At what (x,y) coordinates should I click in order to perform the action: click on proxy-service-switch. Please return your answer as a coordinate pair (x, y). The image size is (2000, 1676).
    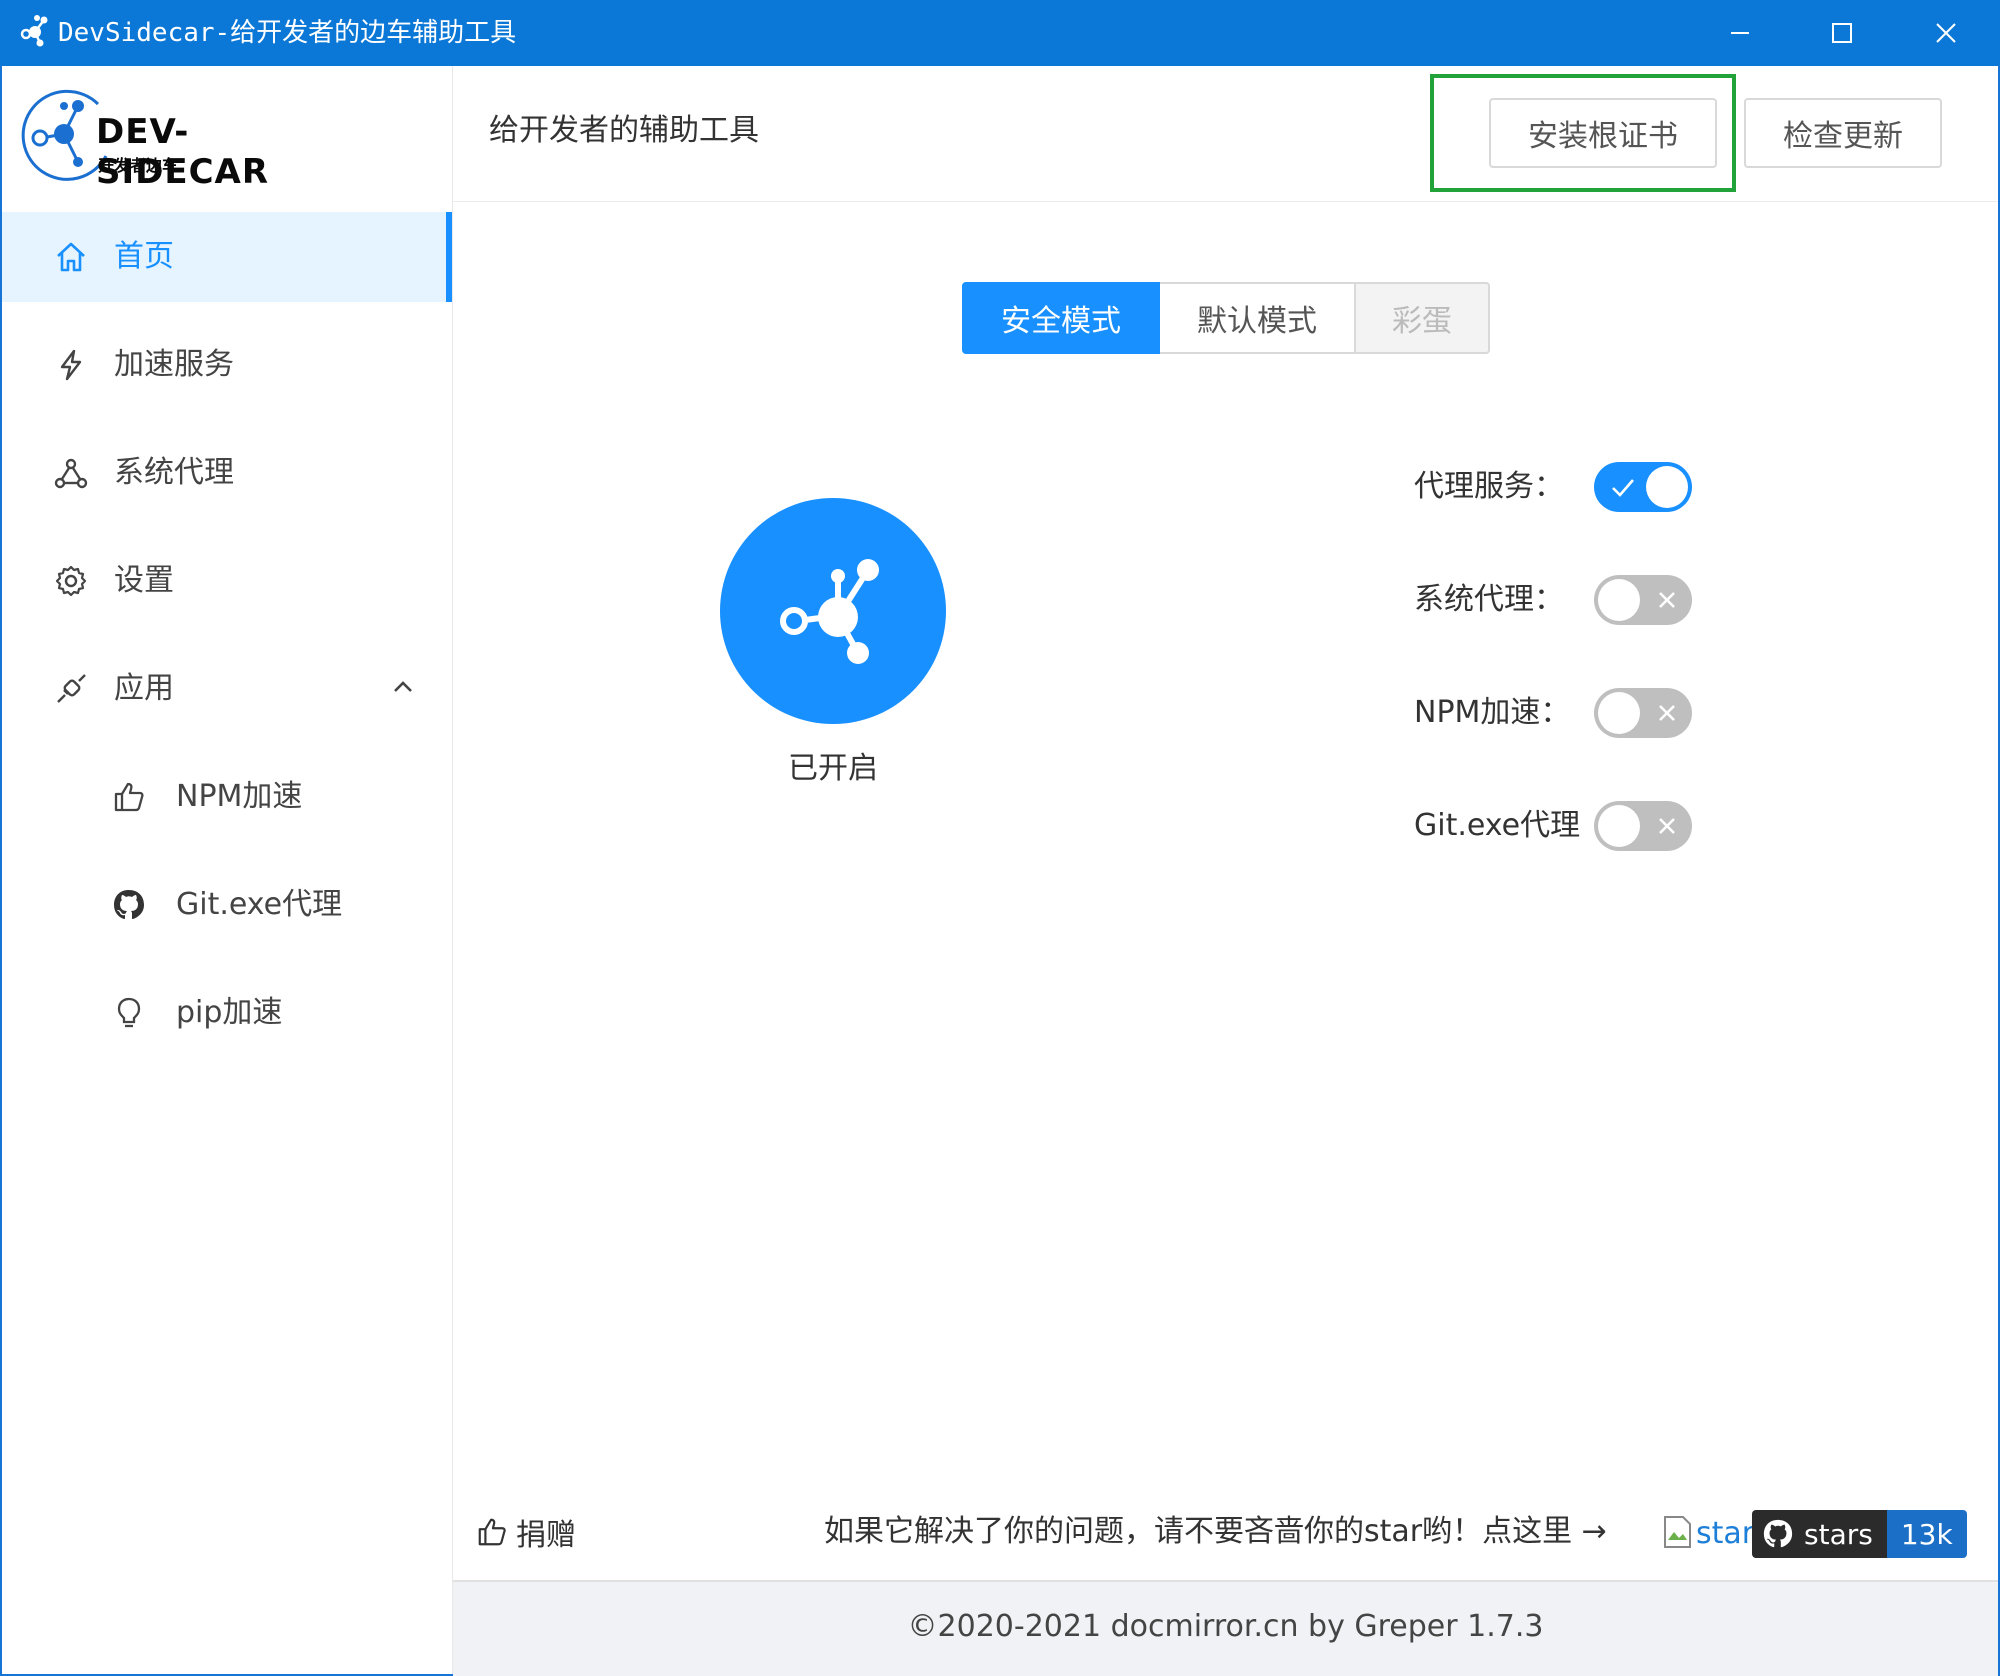
    Looking at the image, I should click on (1643, 487).